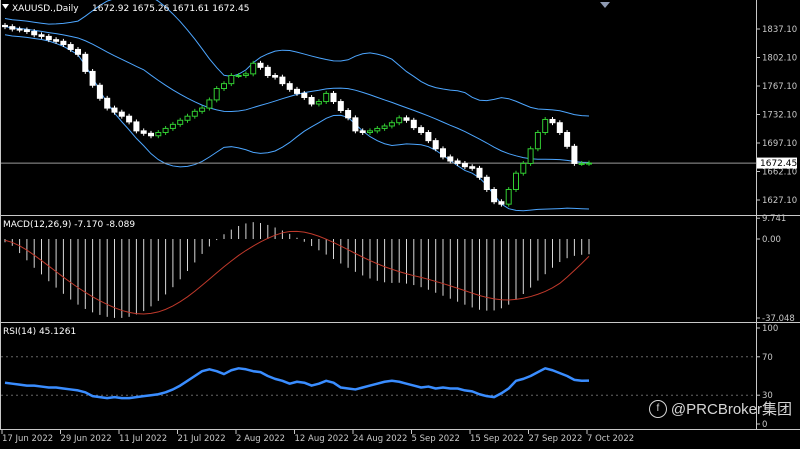  Describe the element at coordinates (779, 144) in the screenshot. I see `price-axis-label: 1697.10` at that location.